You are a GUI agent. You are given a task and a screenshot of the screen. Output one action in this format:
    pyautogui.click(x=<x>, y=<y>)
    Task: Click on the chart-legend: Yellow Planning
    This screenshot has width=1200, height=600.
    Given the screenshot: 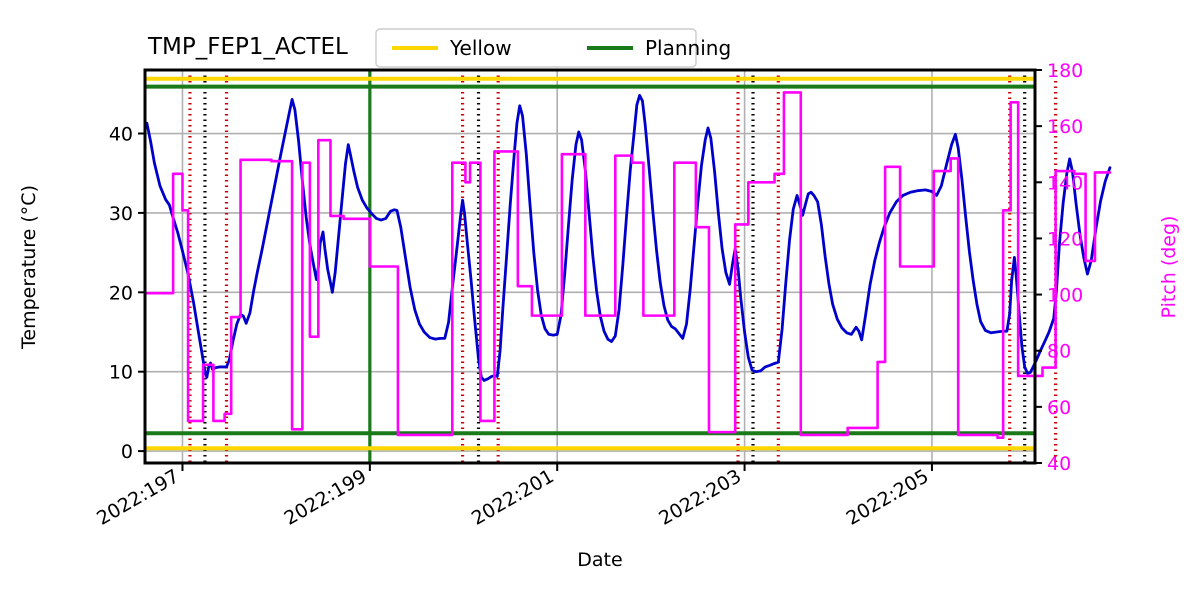 What is the action you would take?
    pyautogui.click(x=553, y=48)
    